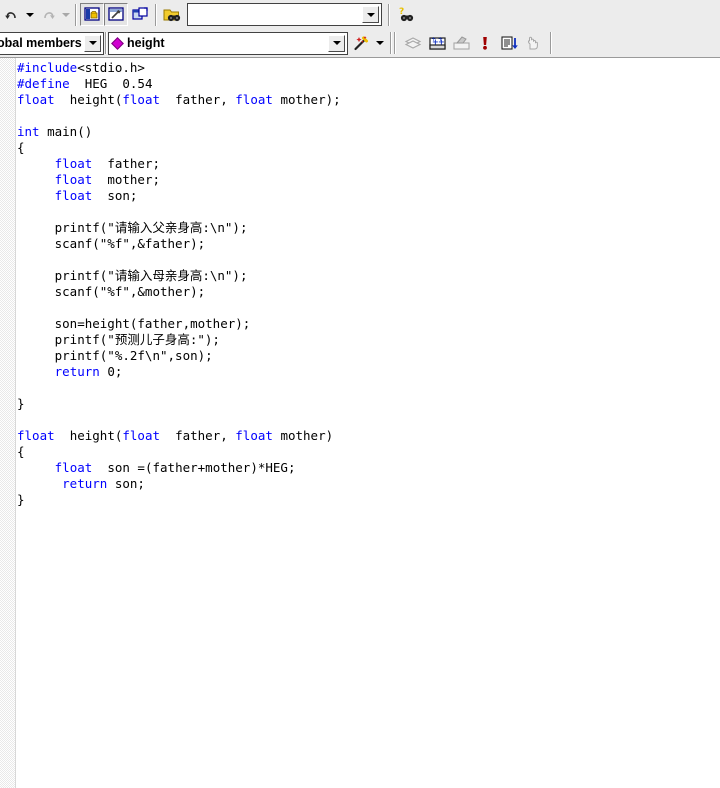 This screenshot has height=788, width=720. Describe the element at coordinates (111, 371) in the screenshot. I see `code-text: 0;` at that location.